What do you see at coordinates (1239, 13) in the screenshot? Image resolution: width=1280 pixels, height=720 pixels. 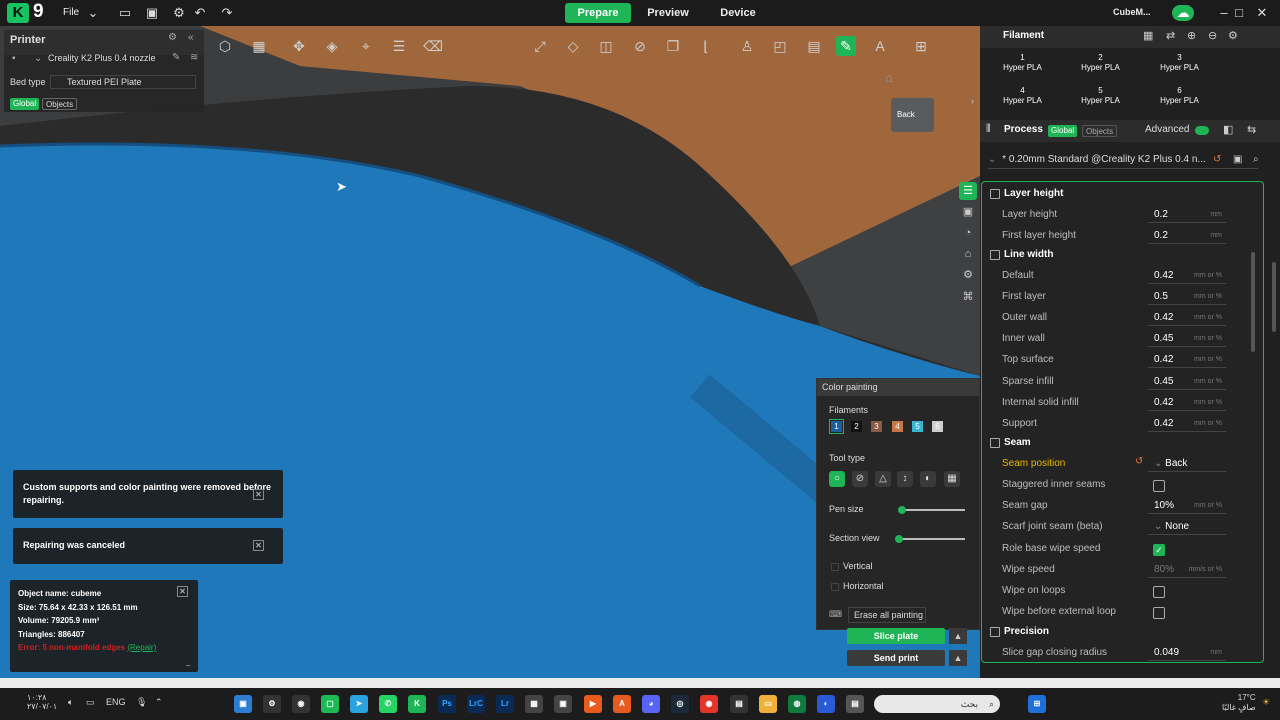 I see `maximize-icon: □` at bounding box center [1239, 13].